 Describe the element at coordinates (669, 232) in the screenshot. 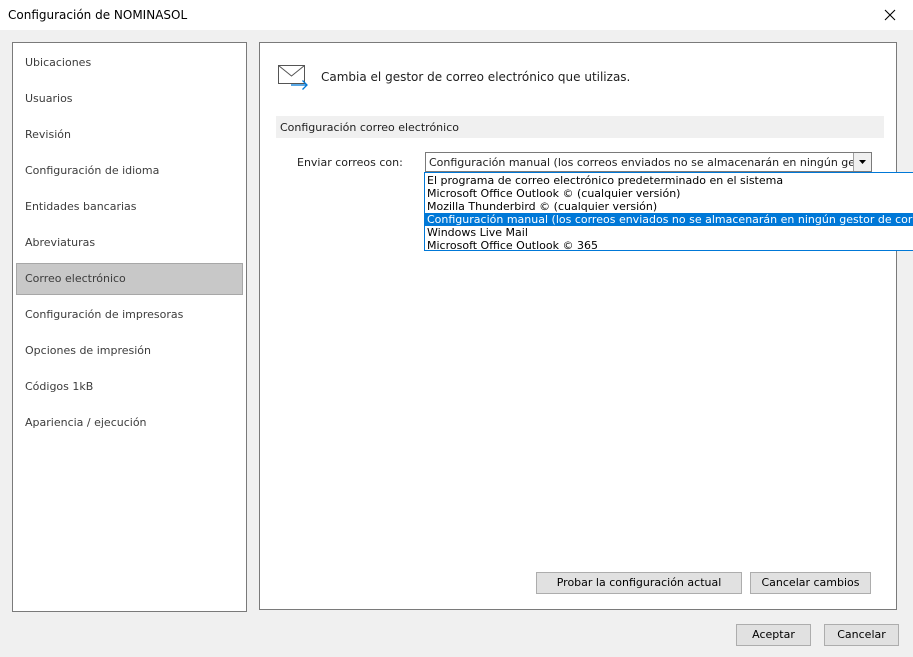

I see `dropdown-option-live-mail: Windows Live Mail` at that location.